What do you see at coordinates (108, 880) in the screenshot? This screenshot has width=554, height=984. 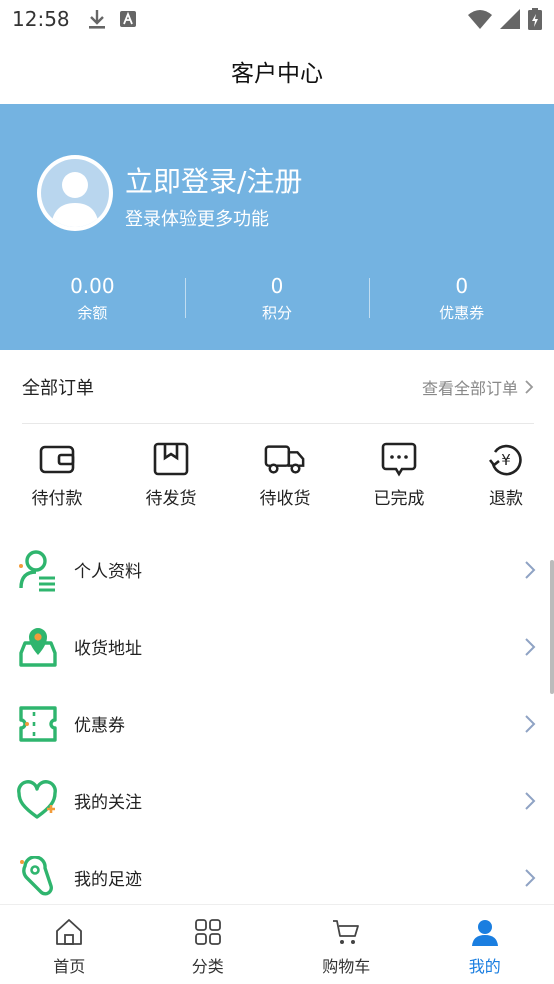 I see `menu-item-label: 我的足迹` at bounding box center [108, 880].